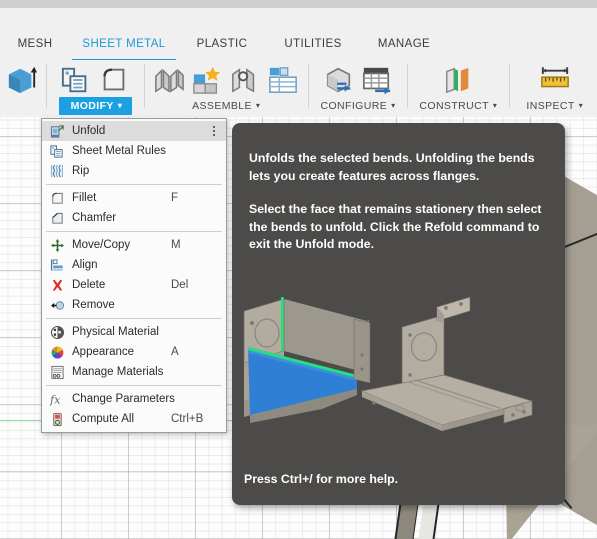 This screenshot has height=539, width=597. I want to click on menu-item-label: Fillet, so click(84, 198).